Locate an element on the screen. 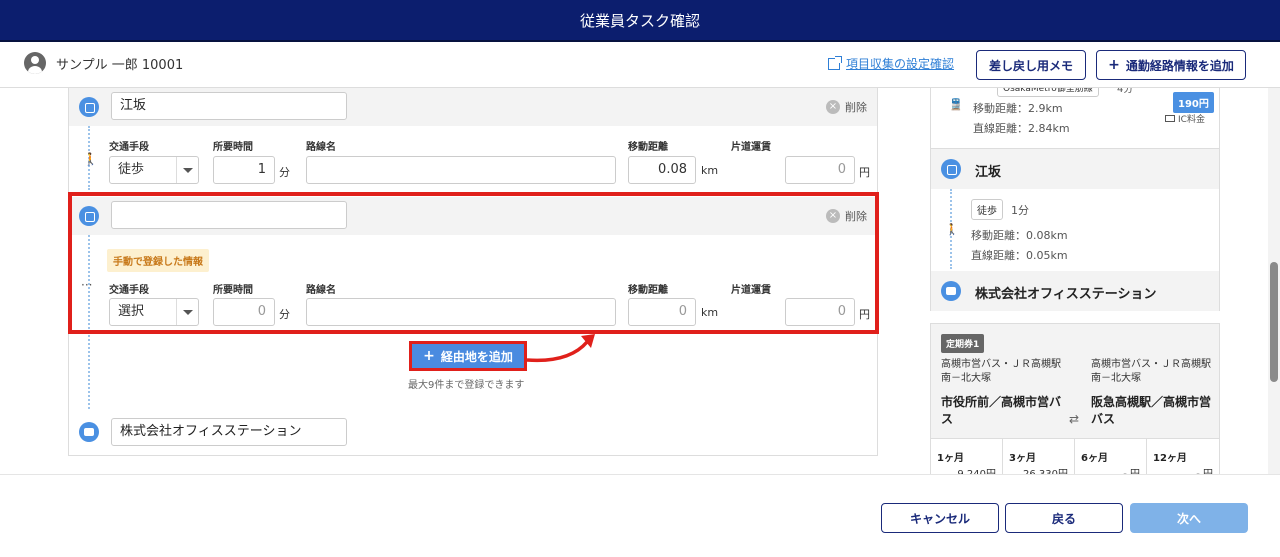 This screenshot has width=1280, height=557. add-waypoint-button: + 経由地を追加 is located at coordinates (468, 356).